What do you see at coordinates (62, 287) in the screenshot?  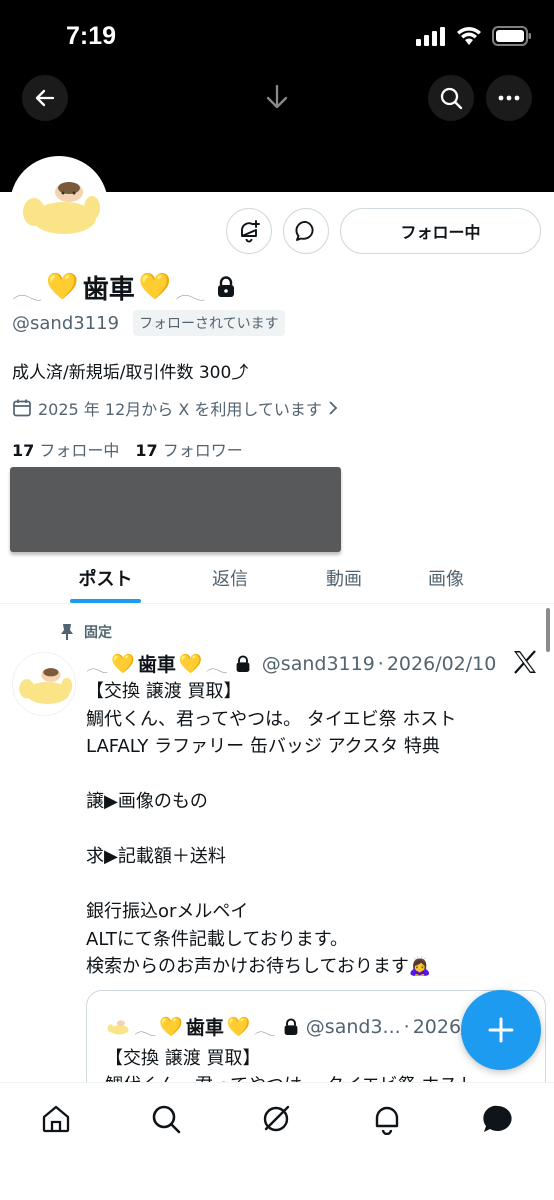 I see `heart-emoji-left: 💛` at bounding box center [62, 287].